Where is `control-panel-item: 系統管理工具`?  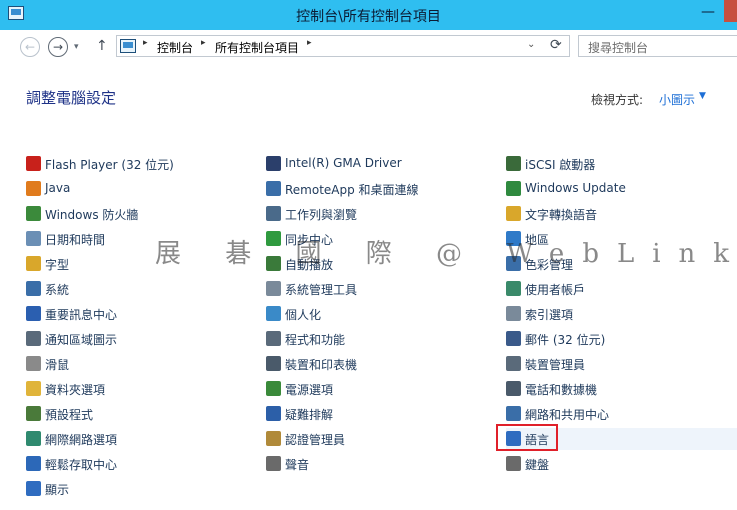 control-panel-item: 系統管理工具 is located at coordinates (371, 289).